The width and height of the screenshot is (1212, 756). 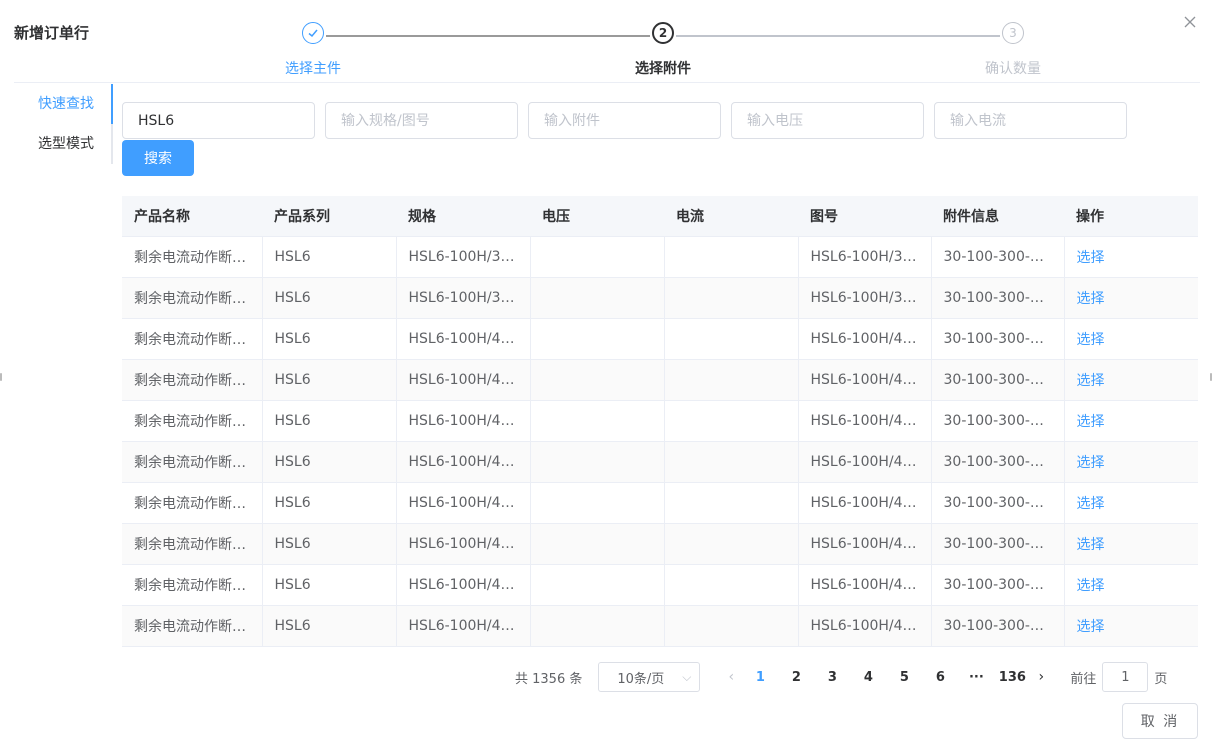 What do you see at coordinates (1083, 679) in the screenshot?
I see `goto-prefix: 前往` at bounding box center [1083, 679].